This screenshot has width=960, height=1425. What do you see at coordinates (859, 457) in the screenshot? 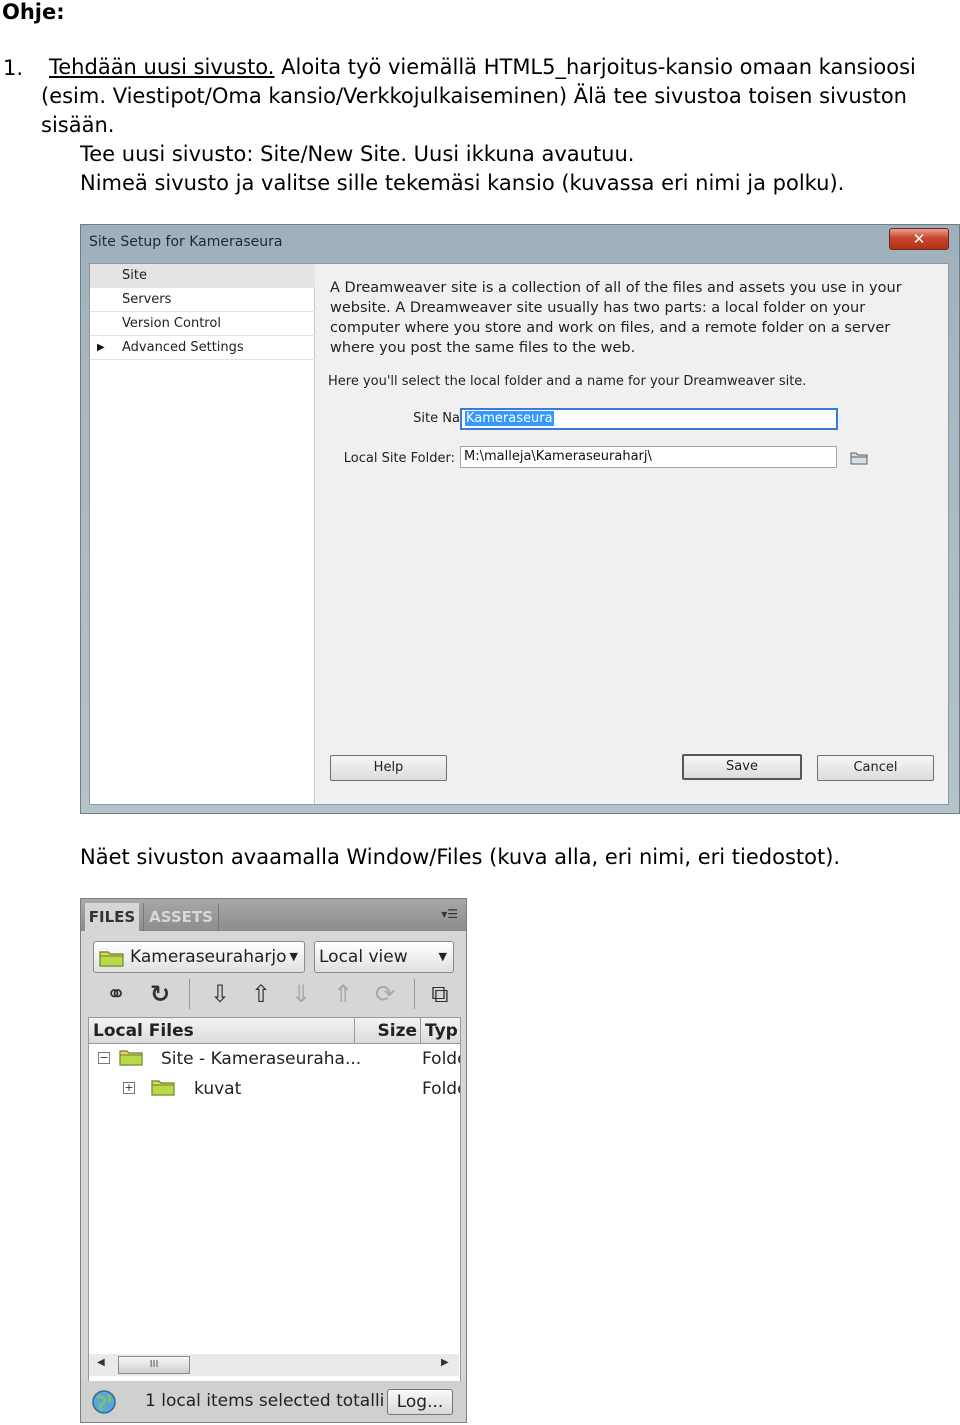
I see `browse-folder-icon` at bounding box center [859, 457].